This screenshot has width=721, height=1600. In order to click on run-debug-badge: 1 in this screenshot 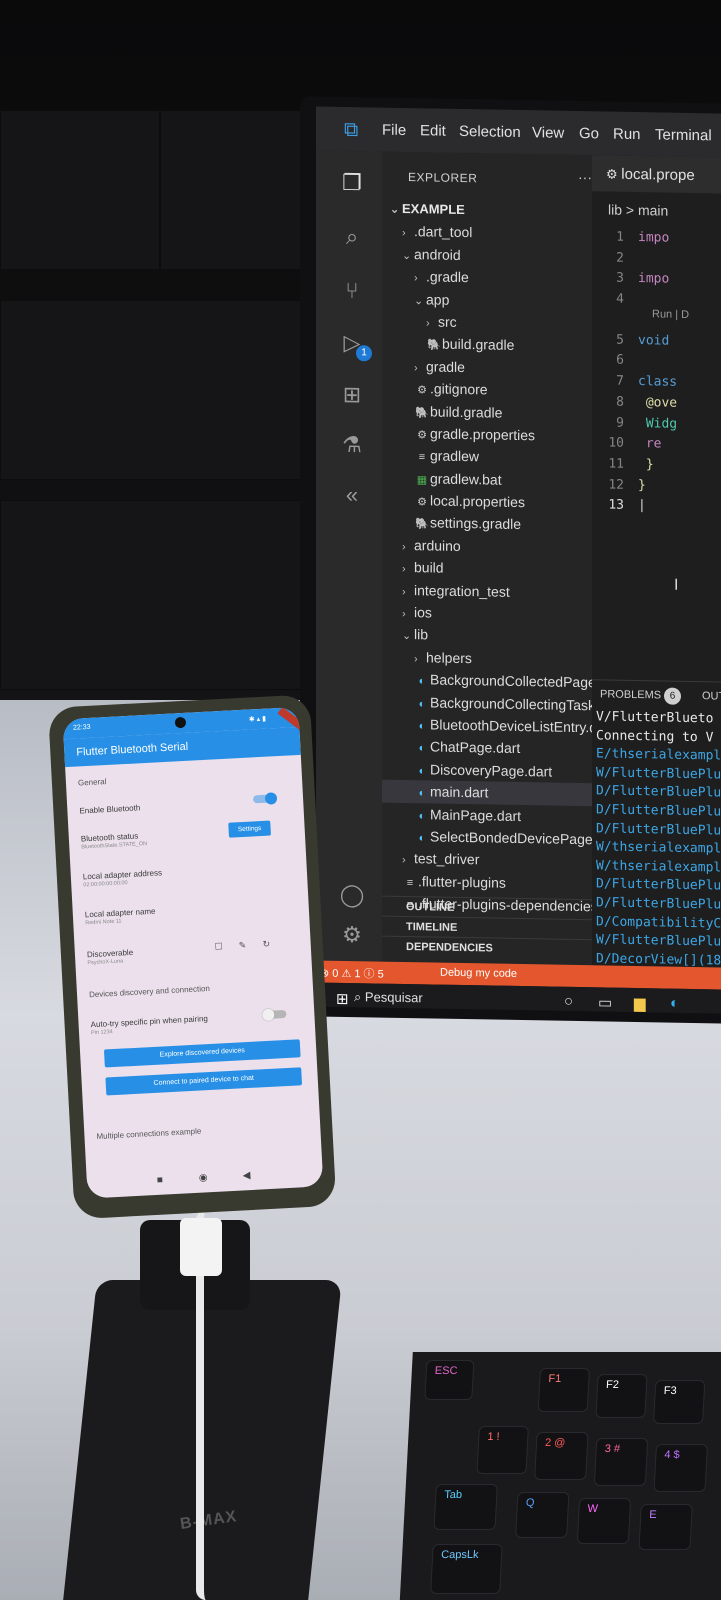, I will do `click(364, 353)`.